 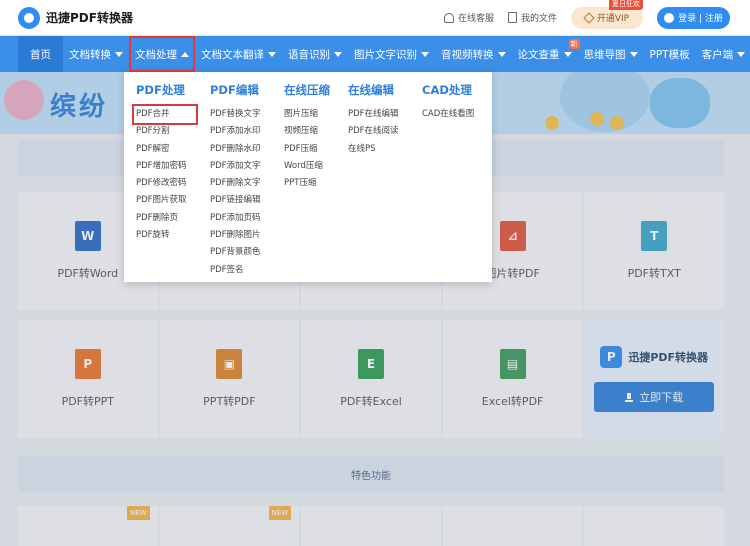 What do you see at coordinates (166, 166) in the screenshot?
I see `menu-item: PDF增加密码` at bounding box center [166, 166].